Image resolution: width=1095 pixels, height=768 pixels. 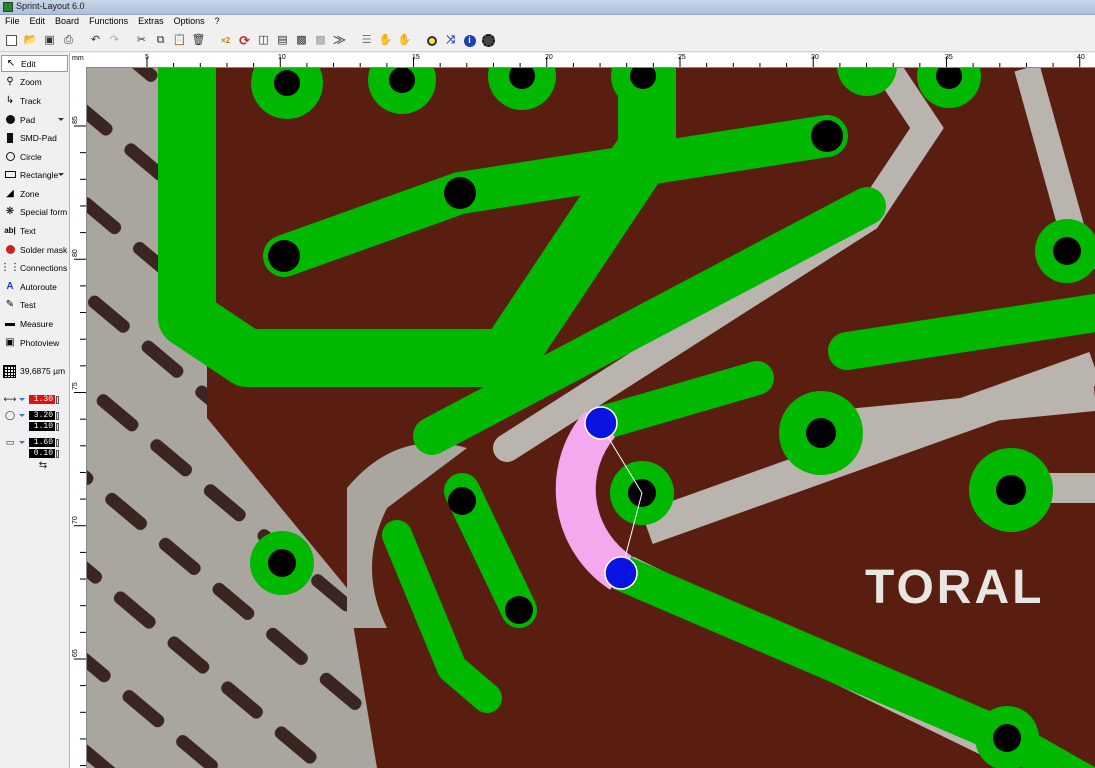 I want to click on settings-icon, so click(x=488, y=40).